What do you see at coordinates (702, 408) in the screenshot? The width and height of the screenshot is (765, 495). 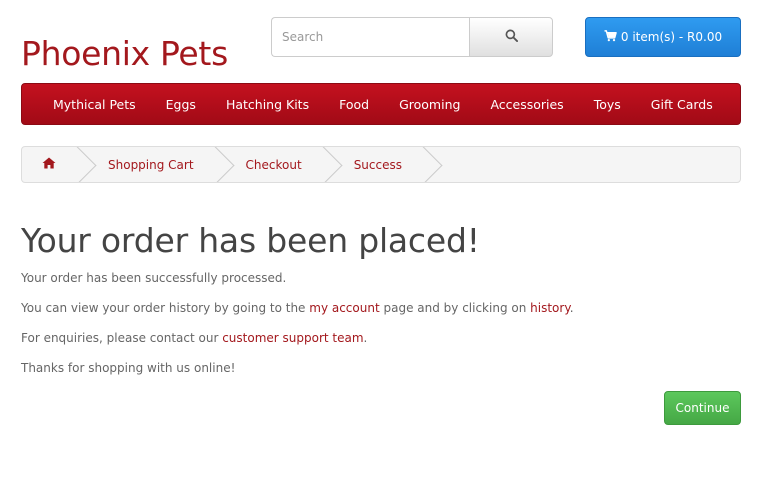 I see `continue-button: Continue` at bounding box center [702, 408].